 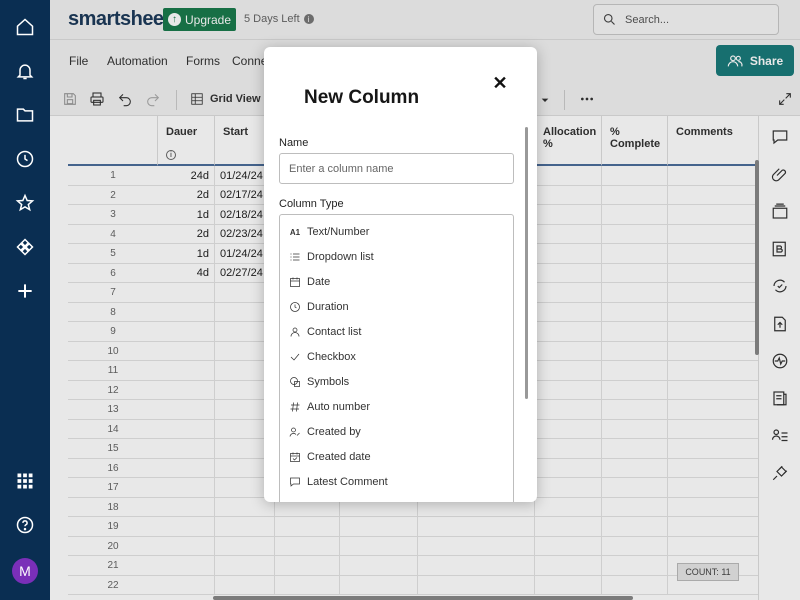 What do you see at coordinates (295, 382) in the screenshot?
I see `symbols-icon` at bounding box center [295, 382].